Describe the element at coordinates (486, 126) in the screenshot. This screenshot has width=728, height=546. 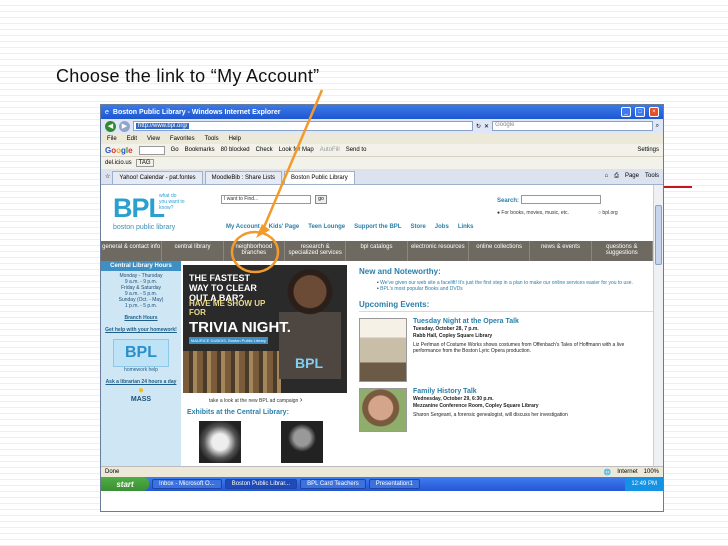
I see `stop-icon: ✕` at that location.